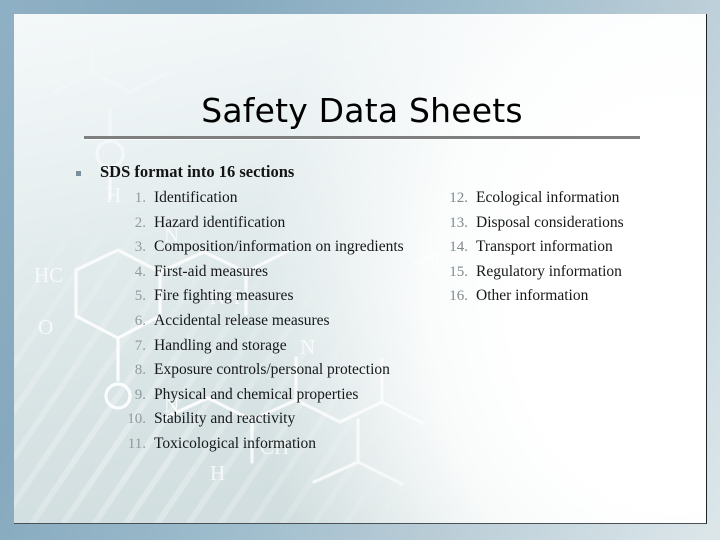 The image size is (720, 540). Describe the element at coordinates (78, 173) in the screenshot. I see `square-bullet-icon` at that location.